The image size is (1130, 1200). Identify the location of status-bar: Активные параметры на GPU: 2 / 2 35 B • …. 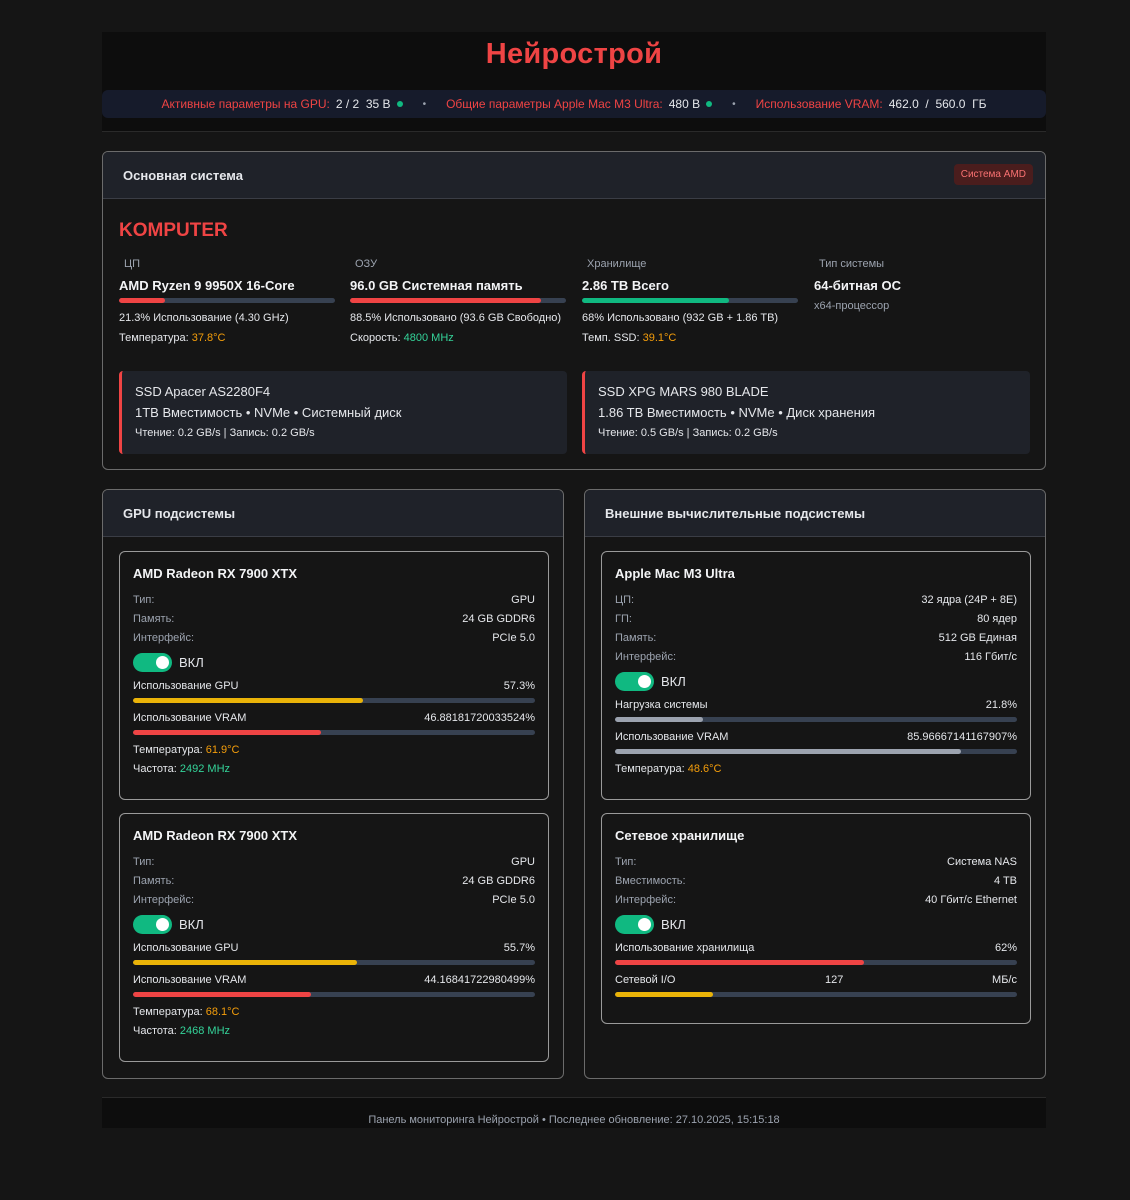
(574, 104).